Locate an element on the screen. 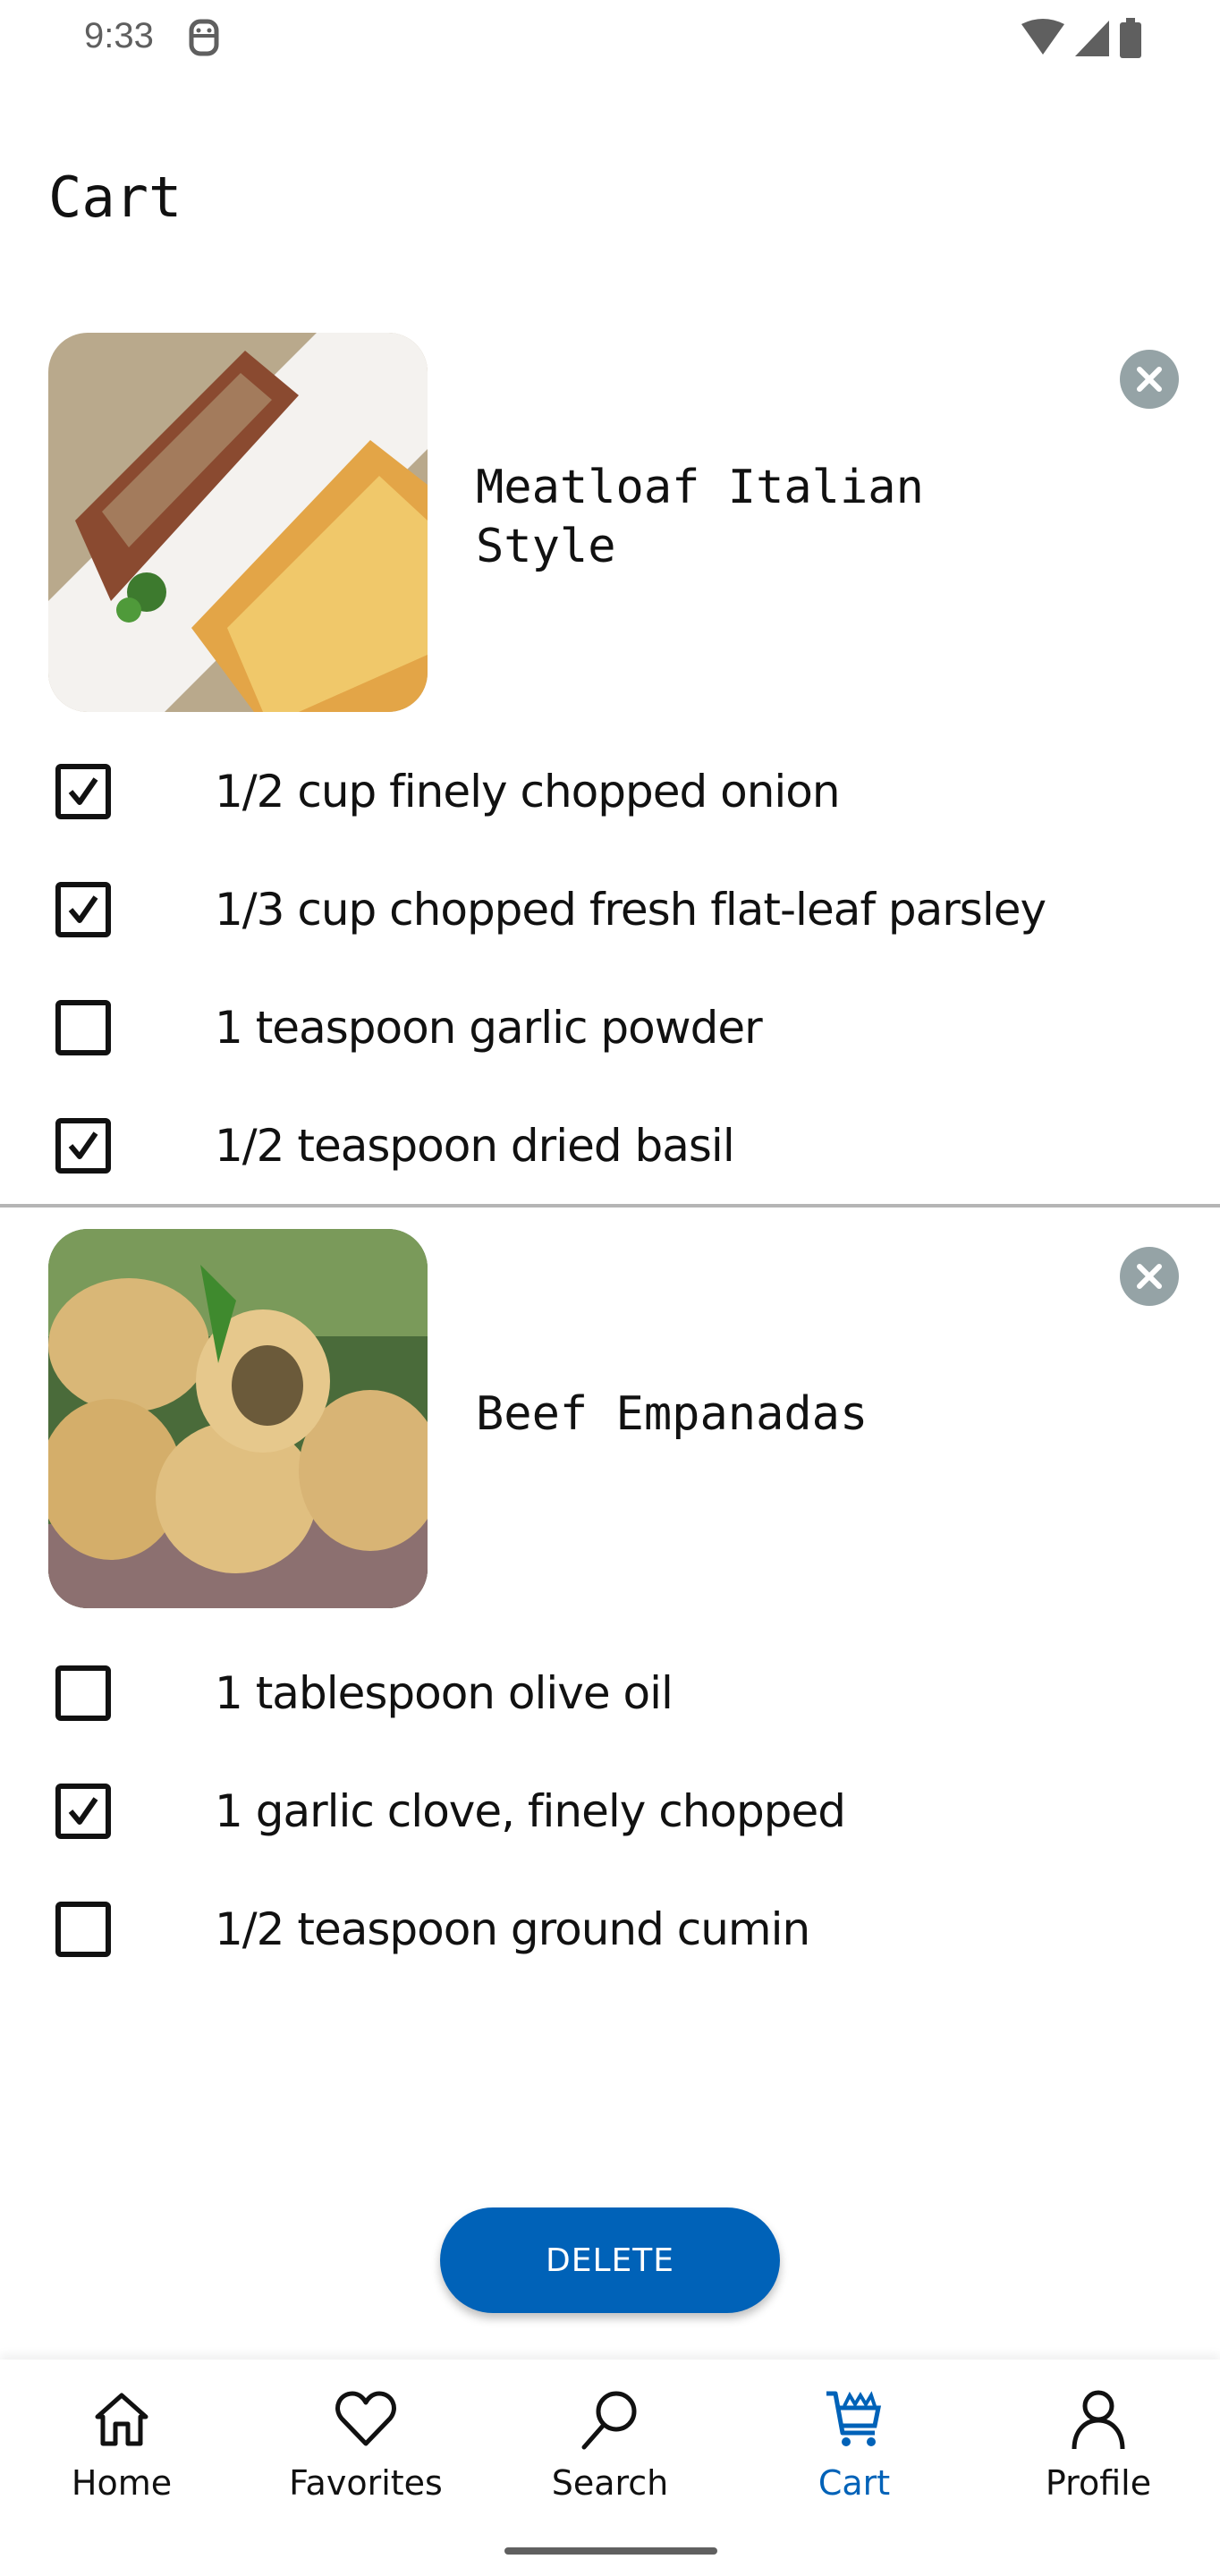 The image size is (1220, 2576). status-bar: 9:33 is located at coordinates (610, 37).